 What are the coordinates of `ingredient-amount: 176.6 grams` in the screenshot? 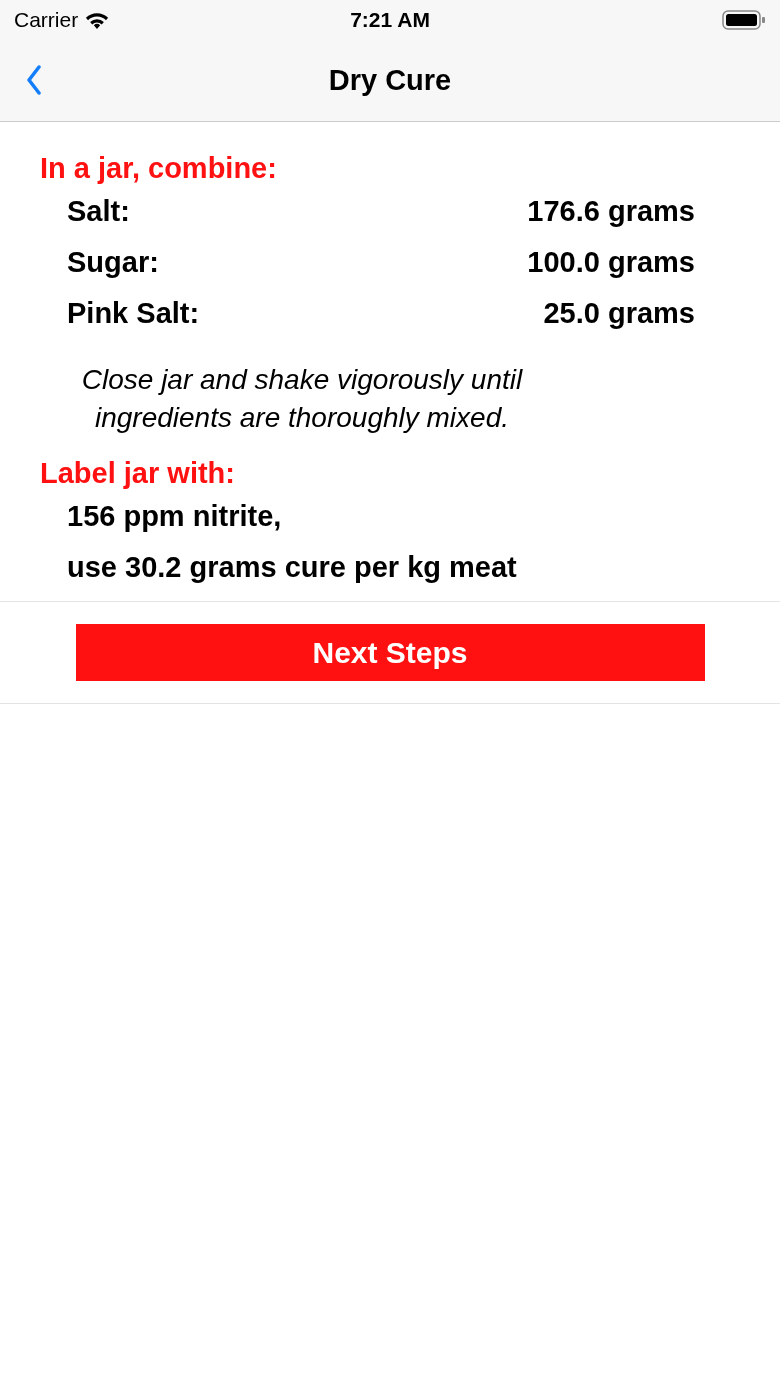 It's located at (611, 211).